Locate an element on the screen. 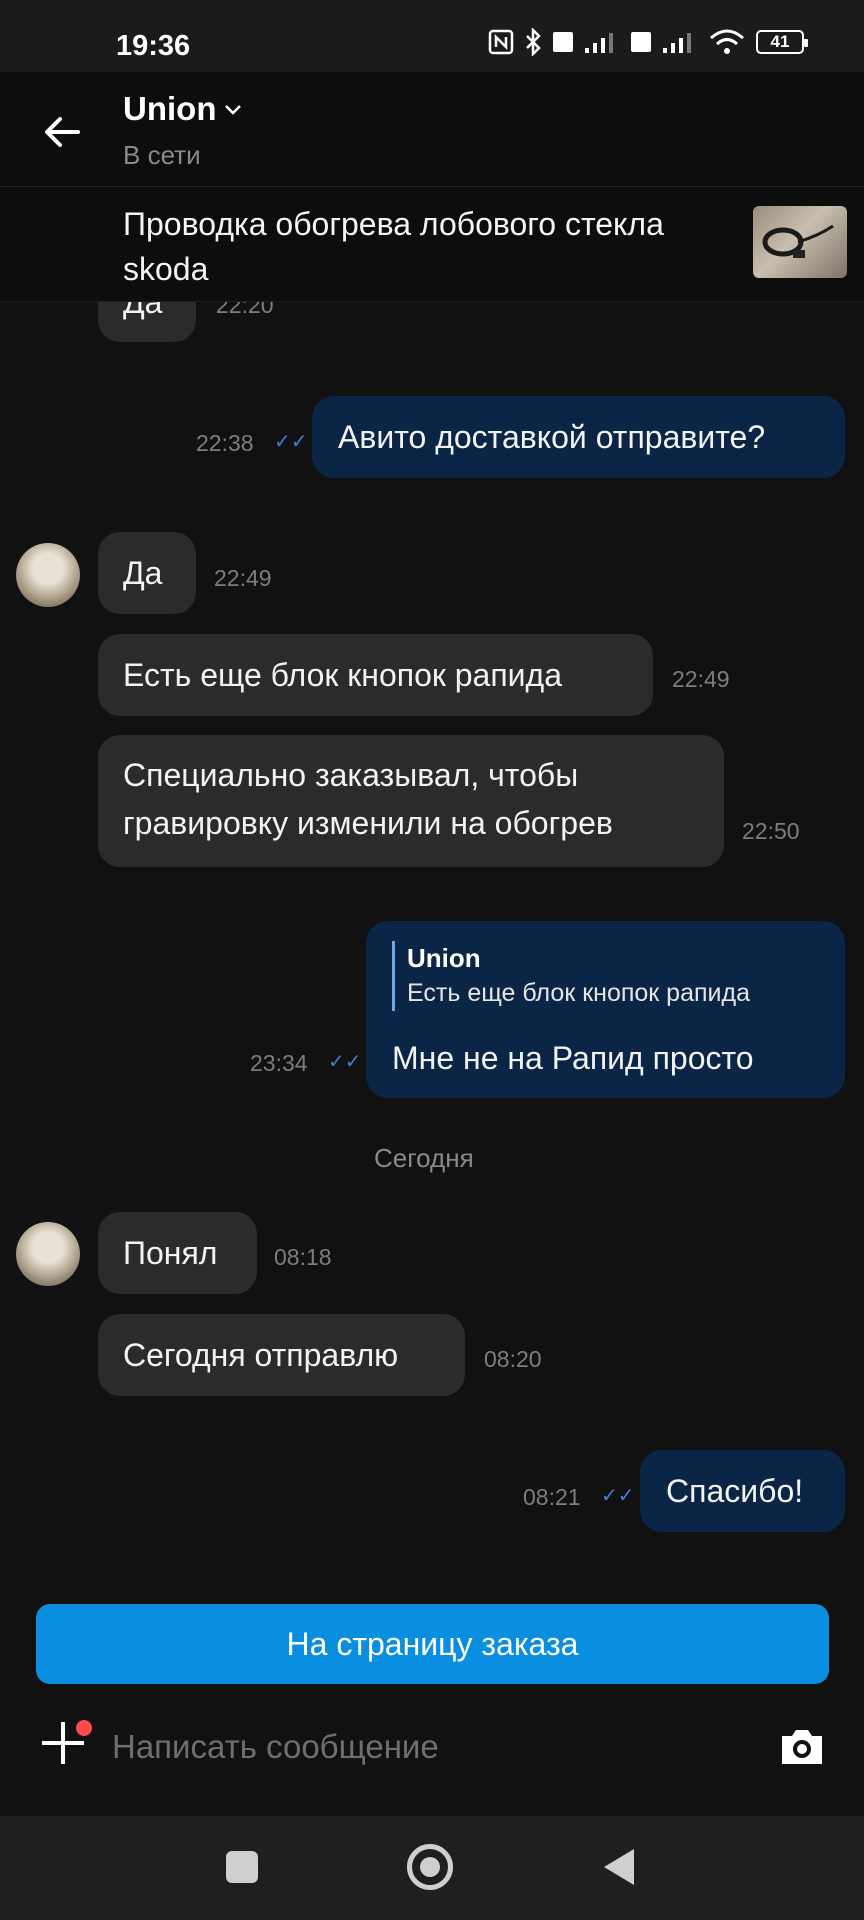 The image size is (864, 1920). message-time: 22:50 is located at coordinates (771, 831).